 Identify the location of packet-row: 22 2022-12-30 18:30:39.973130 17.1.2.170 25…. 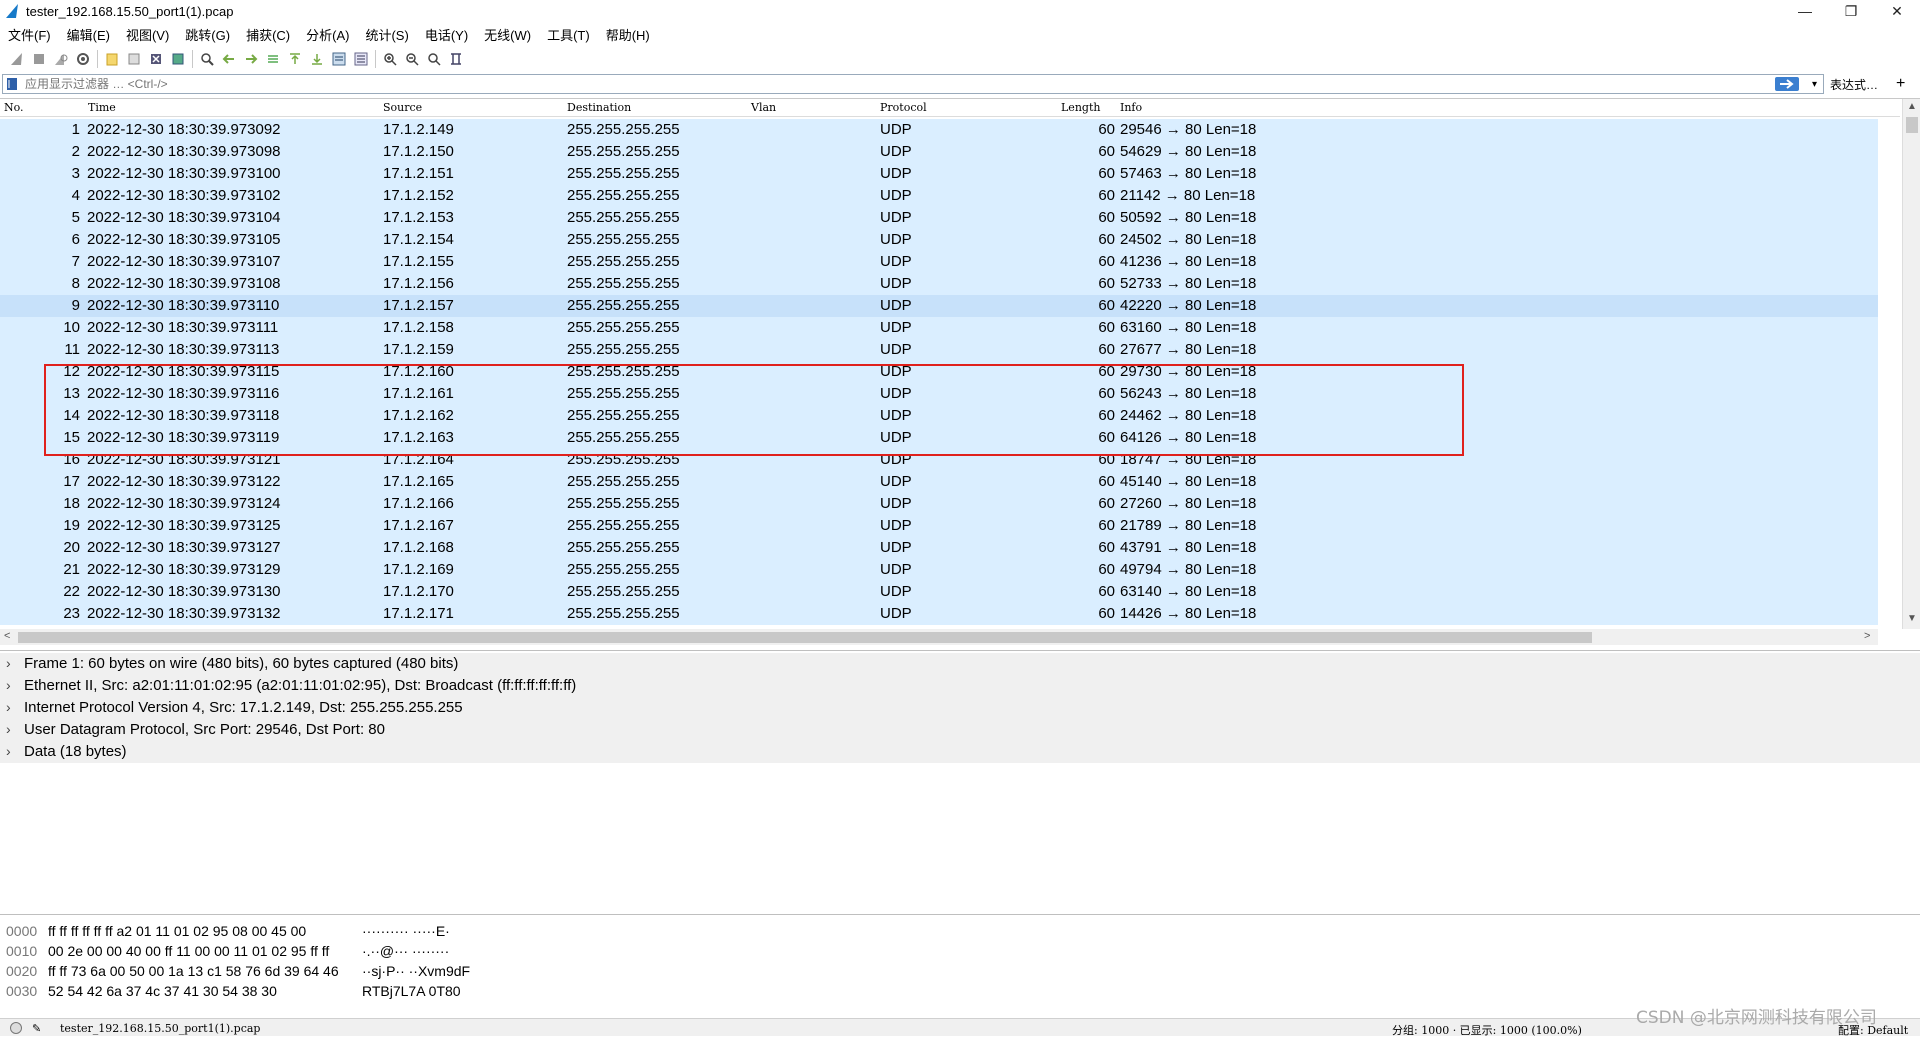
(939, 592).